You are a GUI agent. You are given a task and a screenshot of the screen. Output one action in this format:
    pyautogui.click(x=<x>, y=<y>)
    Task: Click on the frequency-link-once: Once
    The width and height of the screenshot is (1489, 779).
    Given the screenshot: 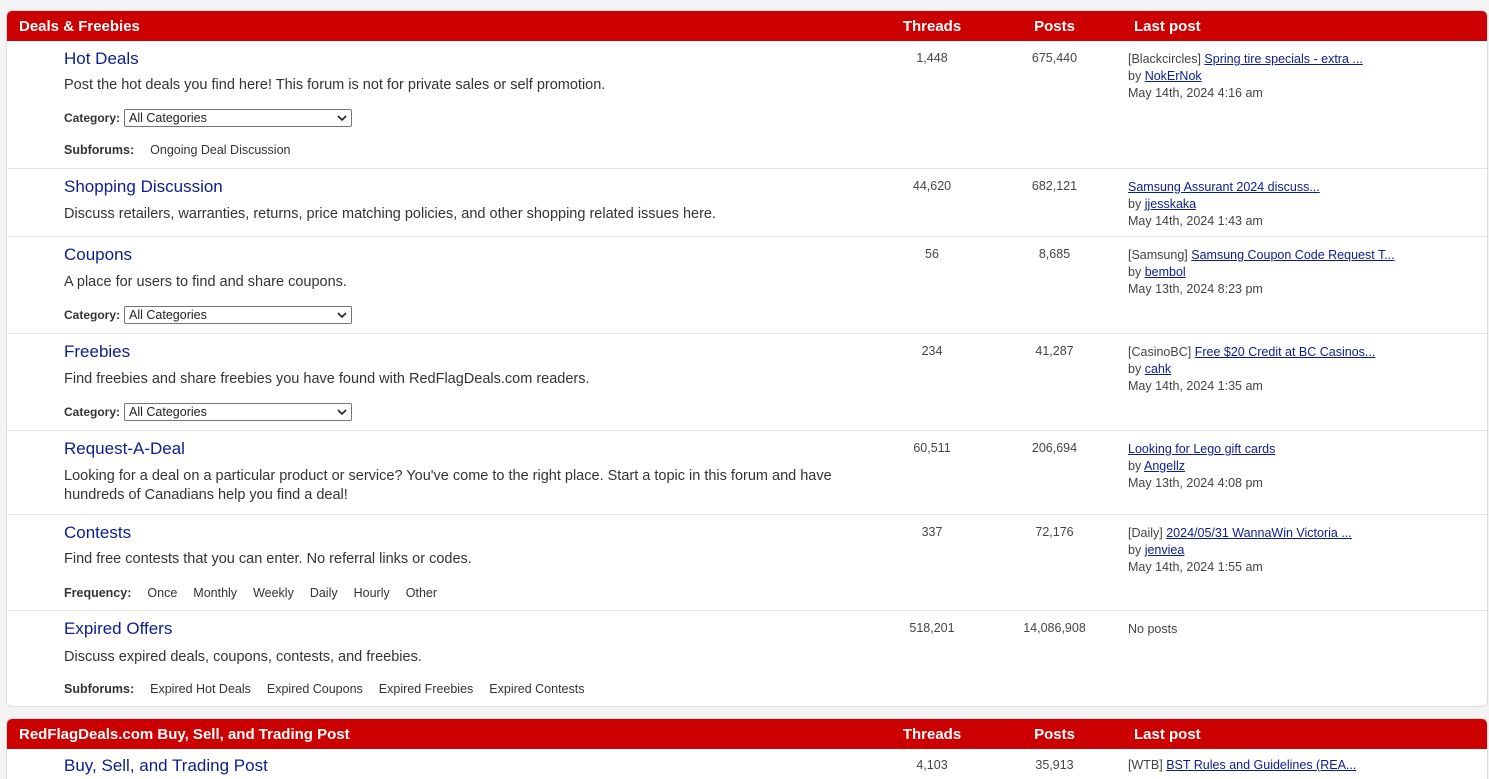 What is the action you would take?
    pyautogui.click(x=162, y=593)
    